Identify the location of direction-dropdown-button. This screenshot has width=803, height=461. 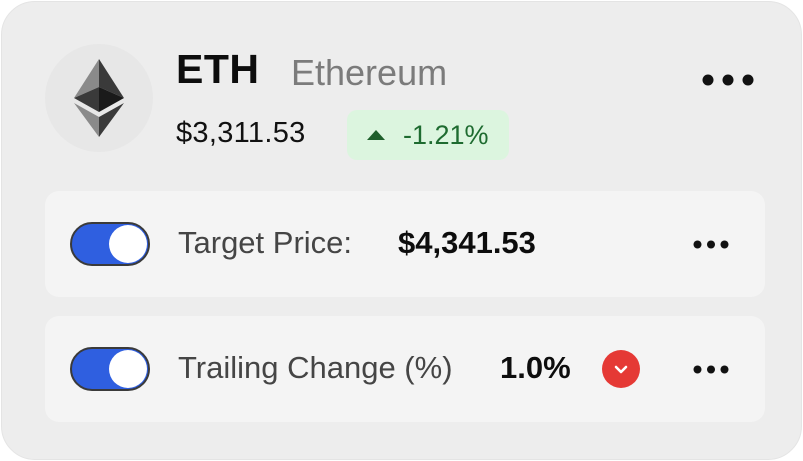
(621, 369).